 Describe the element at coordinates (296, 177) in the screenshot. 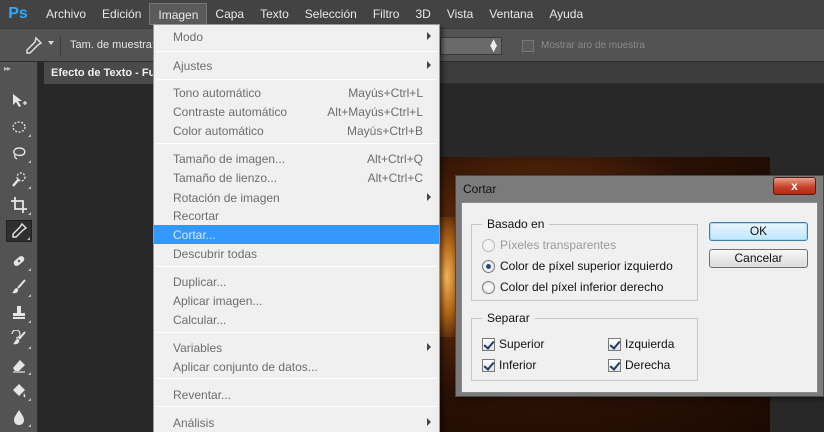

I see `menu-item-canvas-size: Tamaño de lienzo... Alt+Ctrl+C` at that location.